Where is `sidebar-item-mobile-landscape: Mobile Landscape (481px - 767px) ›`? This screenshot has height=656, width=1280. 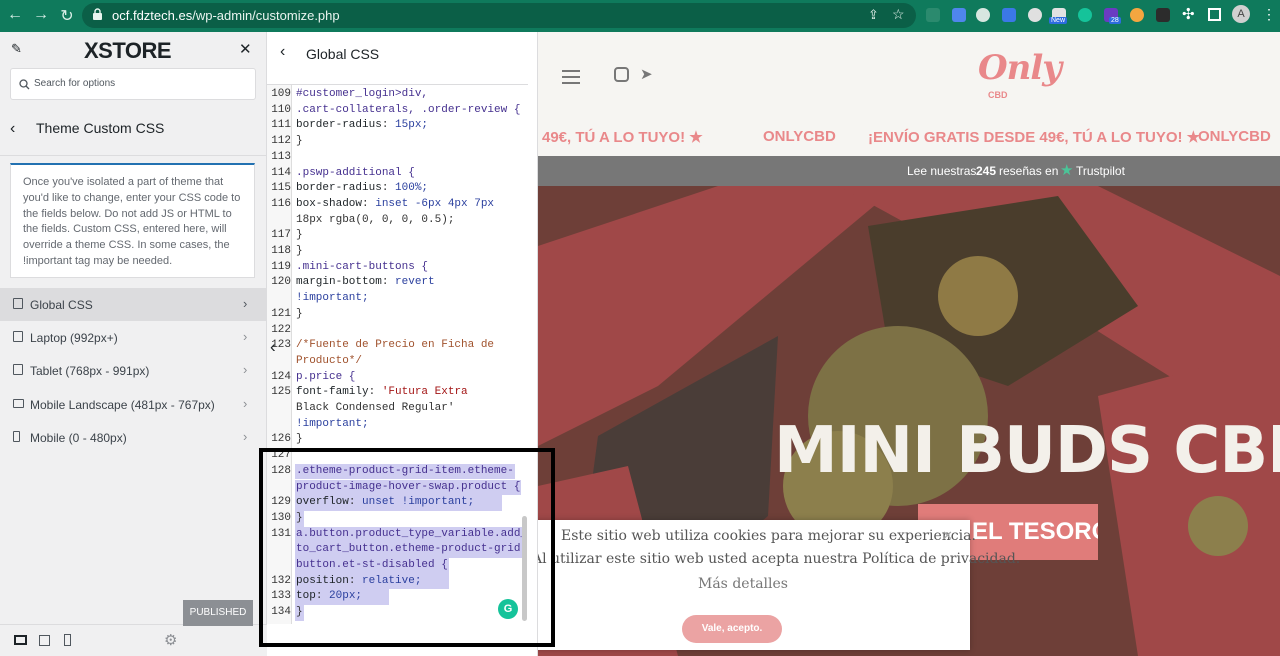
sidebar-item-mobile-landscape: Mobile Landscape (481px - 767px) › is located at coordinates (133, 404).